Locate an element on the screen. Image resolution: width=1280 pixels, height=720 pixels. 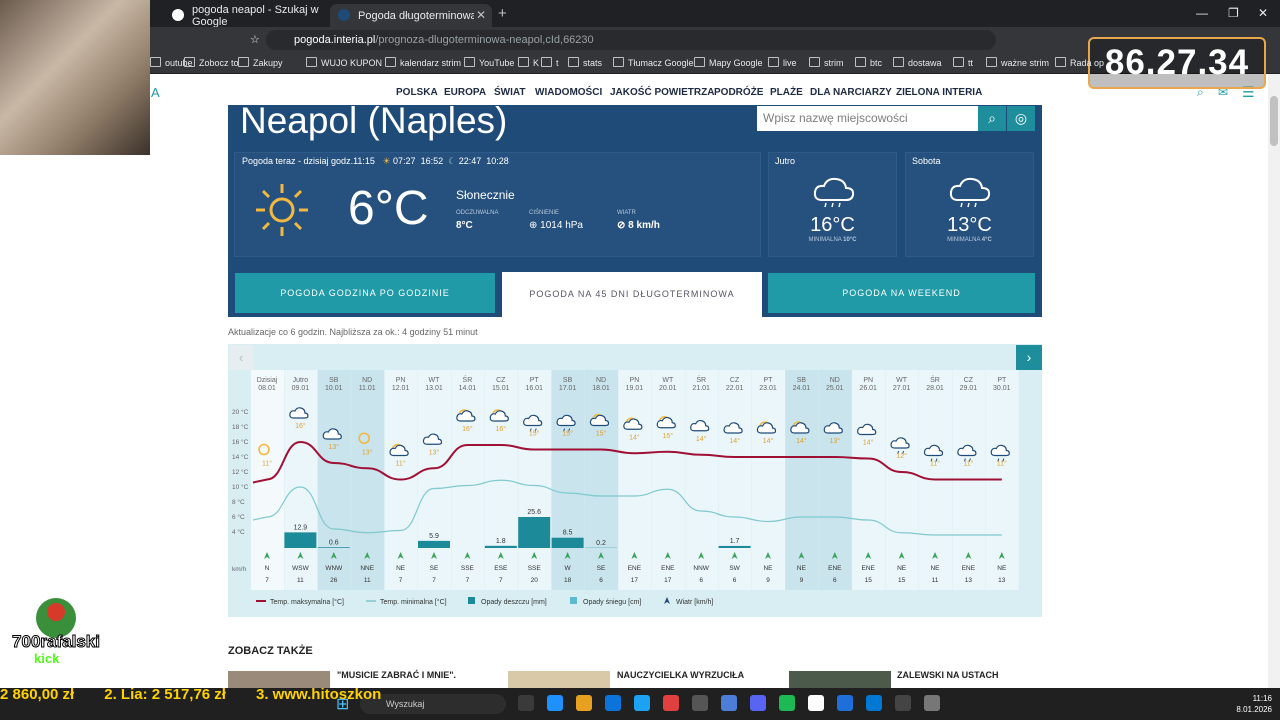
tab-45-day: POGODA NA 45 DNI DŁUGOTERMINOWA is located at coordinates (632, 295).